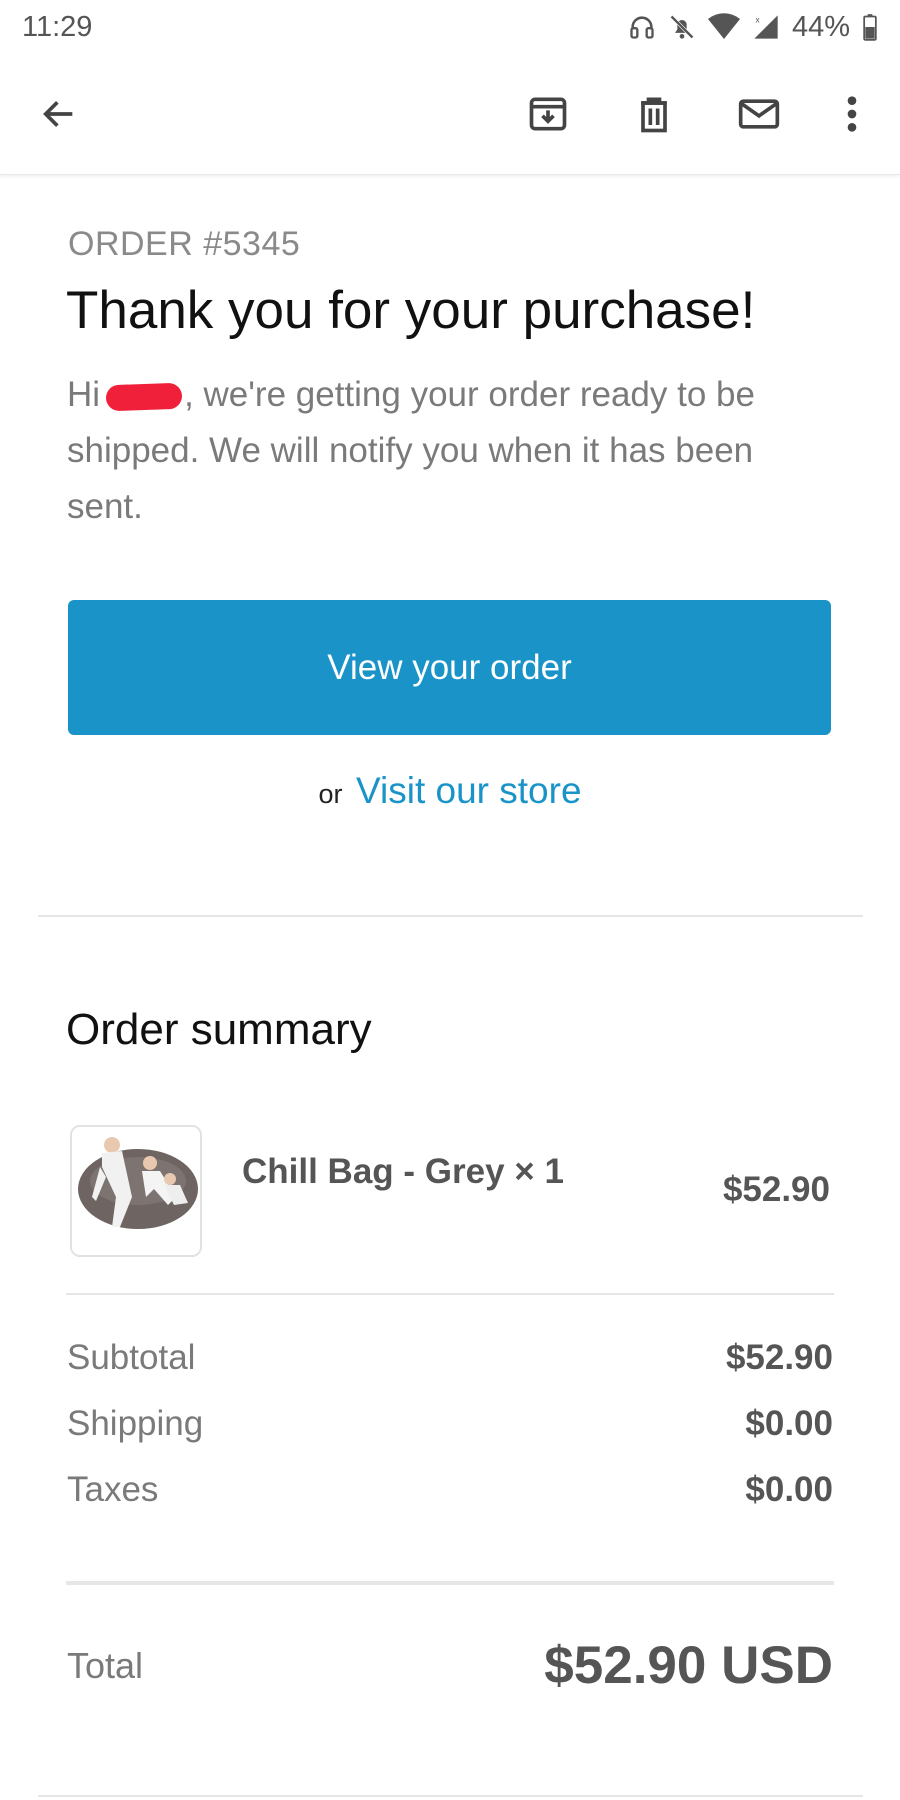 This screenshot has height=1800, width=900. What do you see at coordinates (330, 794) in the screenshot?
I see `or-text: or` at bounding box center [330, 794].